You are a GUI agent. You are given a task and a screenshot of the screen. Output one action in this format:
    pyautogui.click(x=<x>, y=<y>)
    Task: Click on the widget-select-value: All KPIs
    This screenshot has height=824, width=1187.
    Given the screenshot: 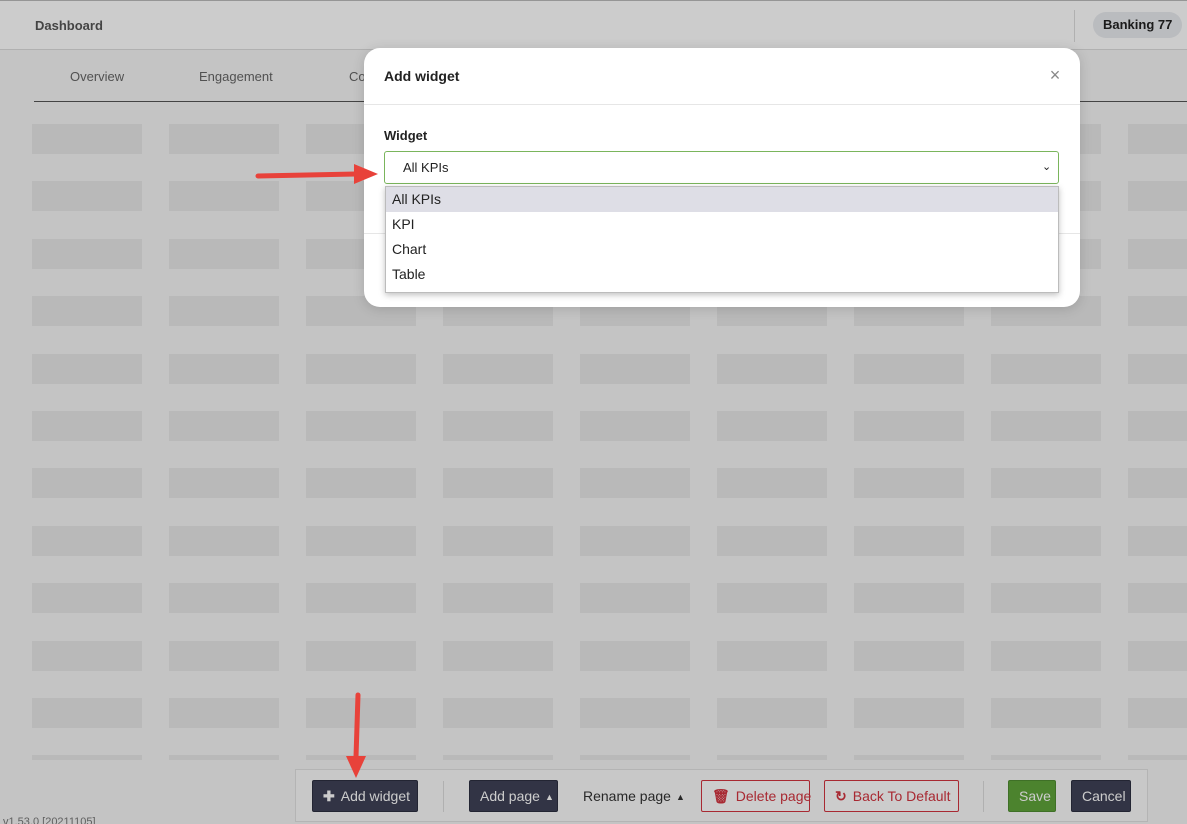 What is the action you would take?
    pyautogui.click(x=426, y=167)
    